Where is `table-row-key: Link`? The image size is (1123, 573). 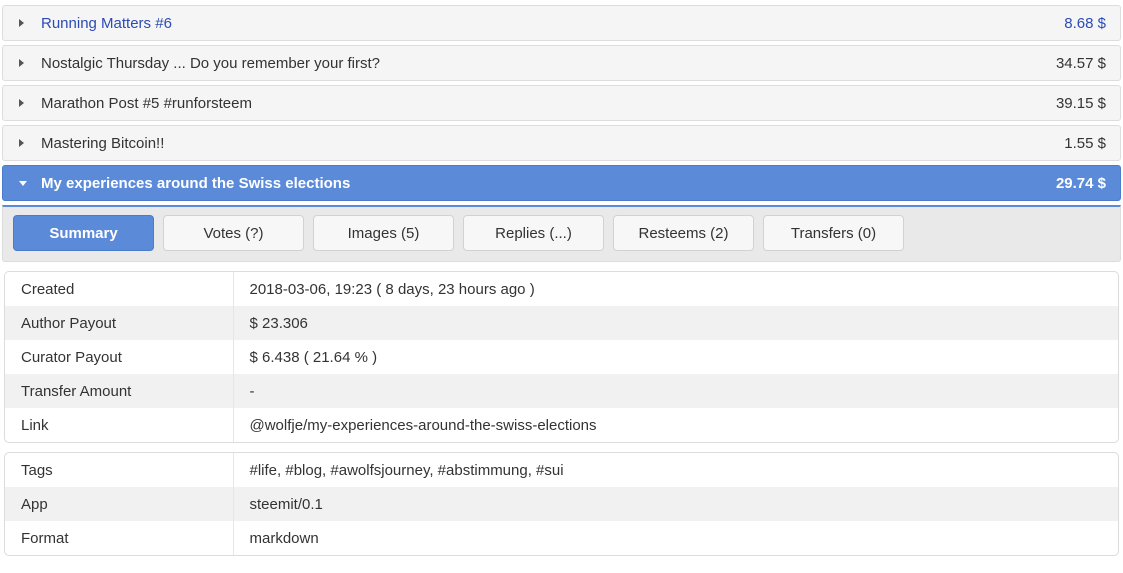
table-row-key: Link is located at coordinates (119, 425).